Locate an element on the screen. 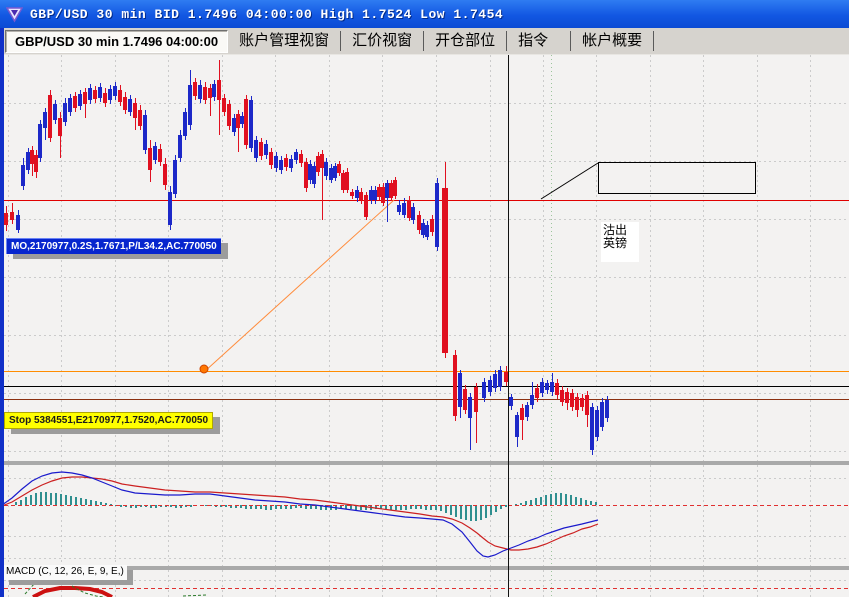 This screenshot has width=849, height=597. macd-indicator-label: MACD (C, 12, 26, E, 9, E,) is located at coordinates (65, 572).